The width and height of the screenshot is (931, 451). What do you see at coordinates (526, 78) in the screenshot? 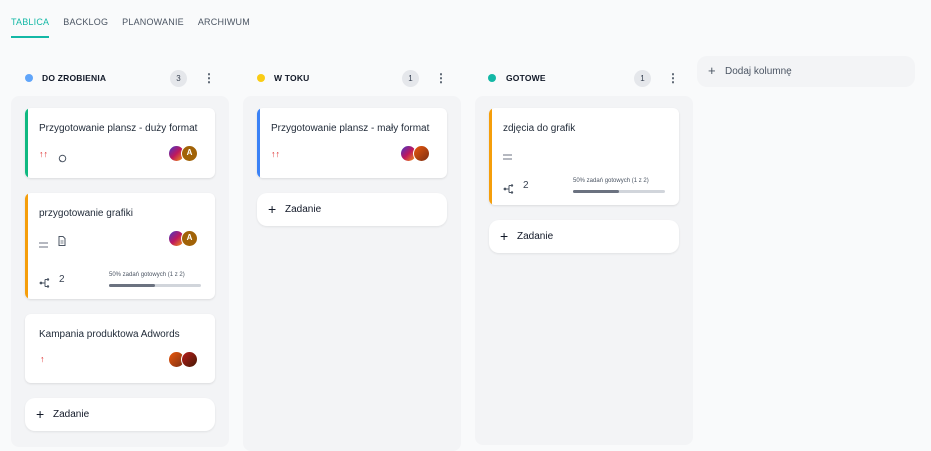
I see `column-title: GOTOWE` at bounding box center [526, 78].